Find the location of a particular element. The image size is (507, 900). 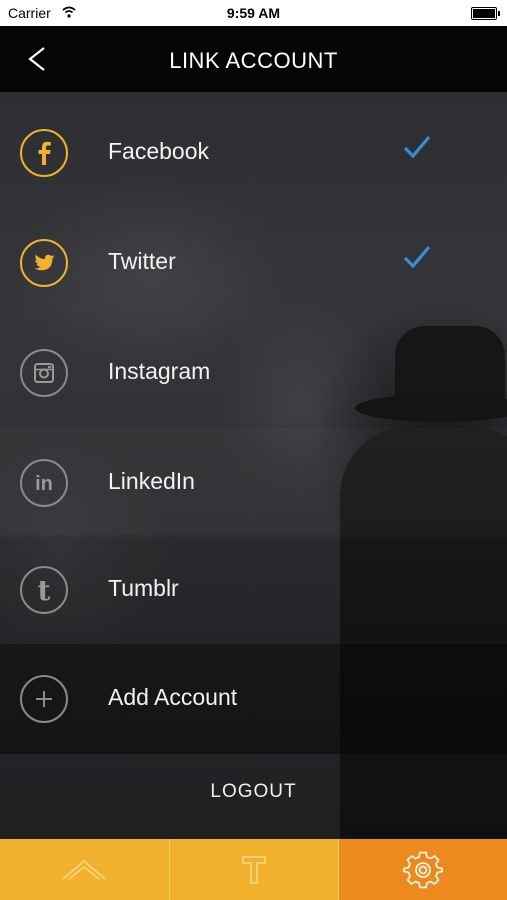

t-icon is located at coordinates (254, 869).